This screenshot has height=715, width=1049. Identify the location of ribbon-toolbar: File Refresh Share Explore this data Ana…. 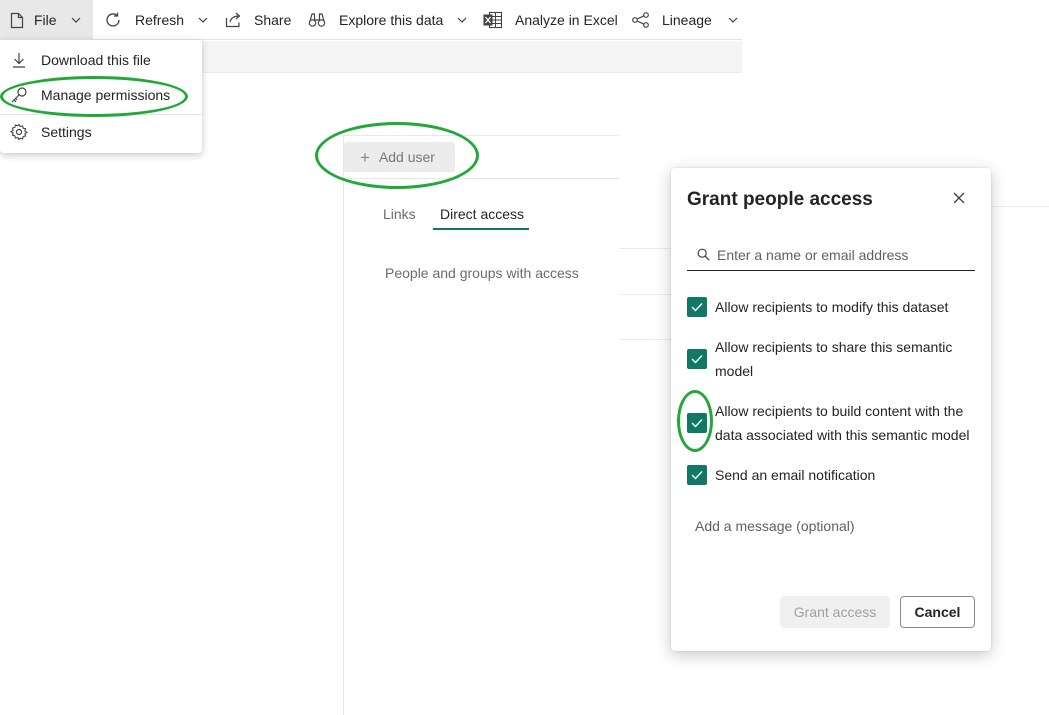
(371, 20).